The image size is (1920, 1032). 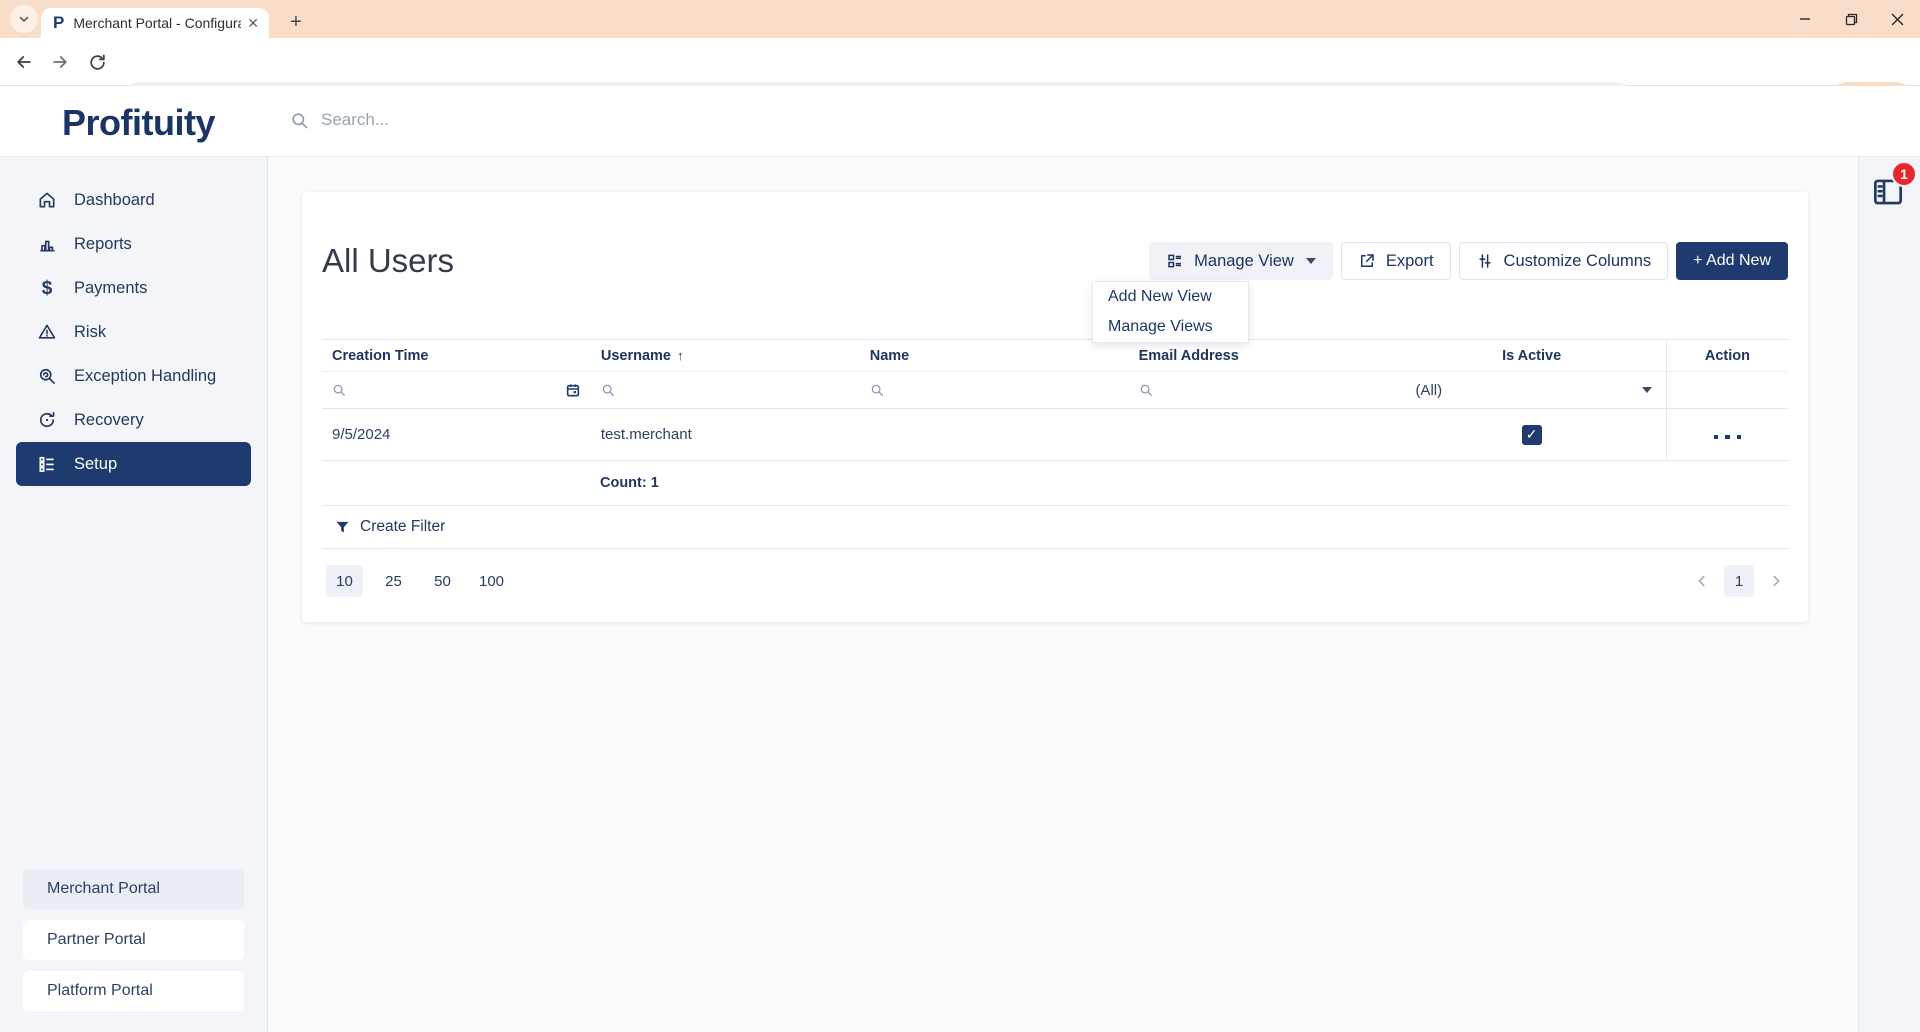 I want to click on sidebar-item-label: Recovery, so click(x=109, y=419).